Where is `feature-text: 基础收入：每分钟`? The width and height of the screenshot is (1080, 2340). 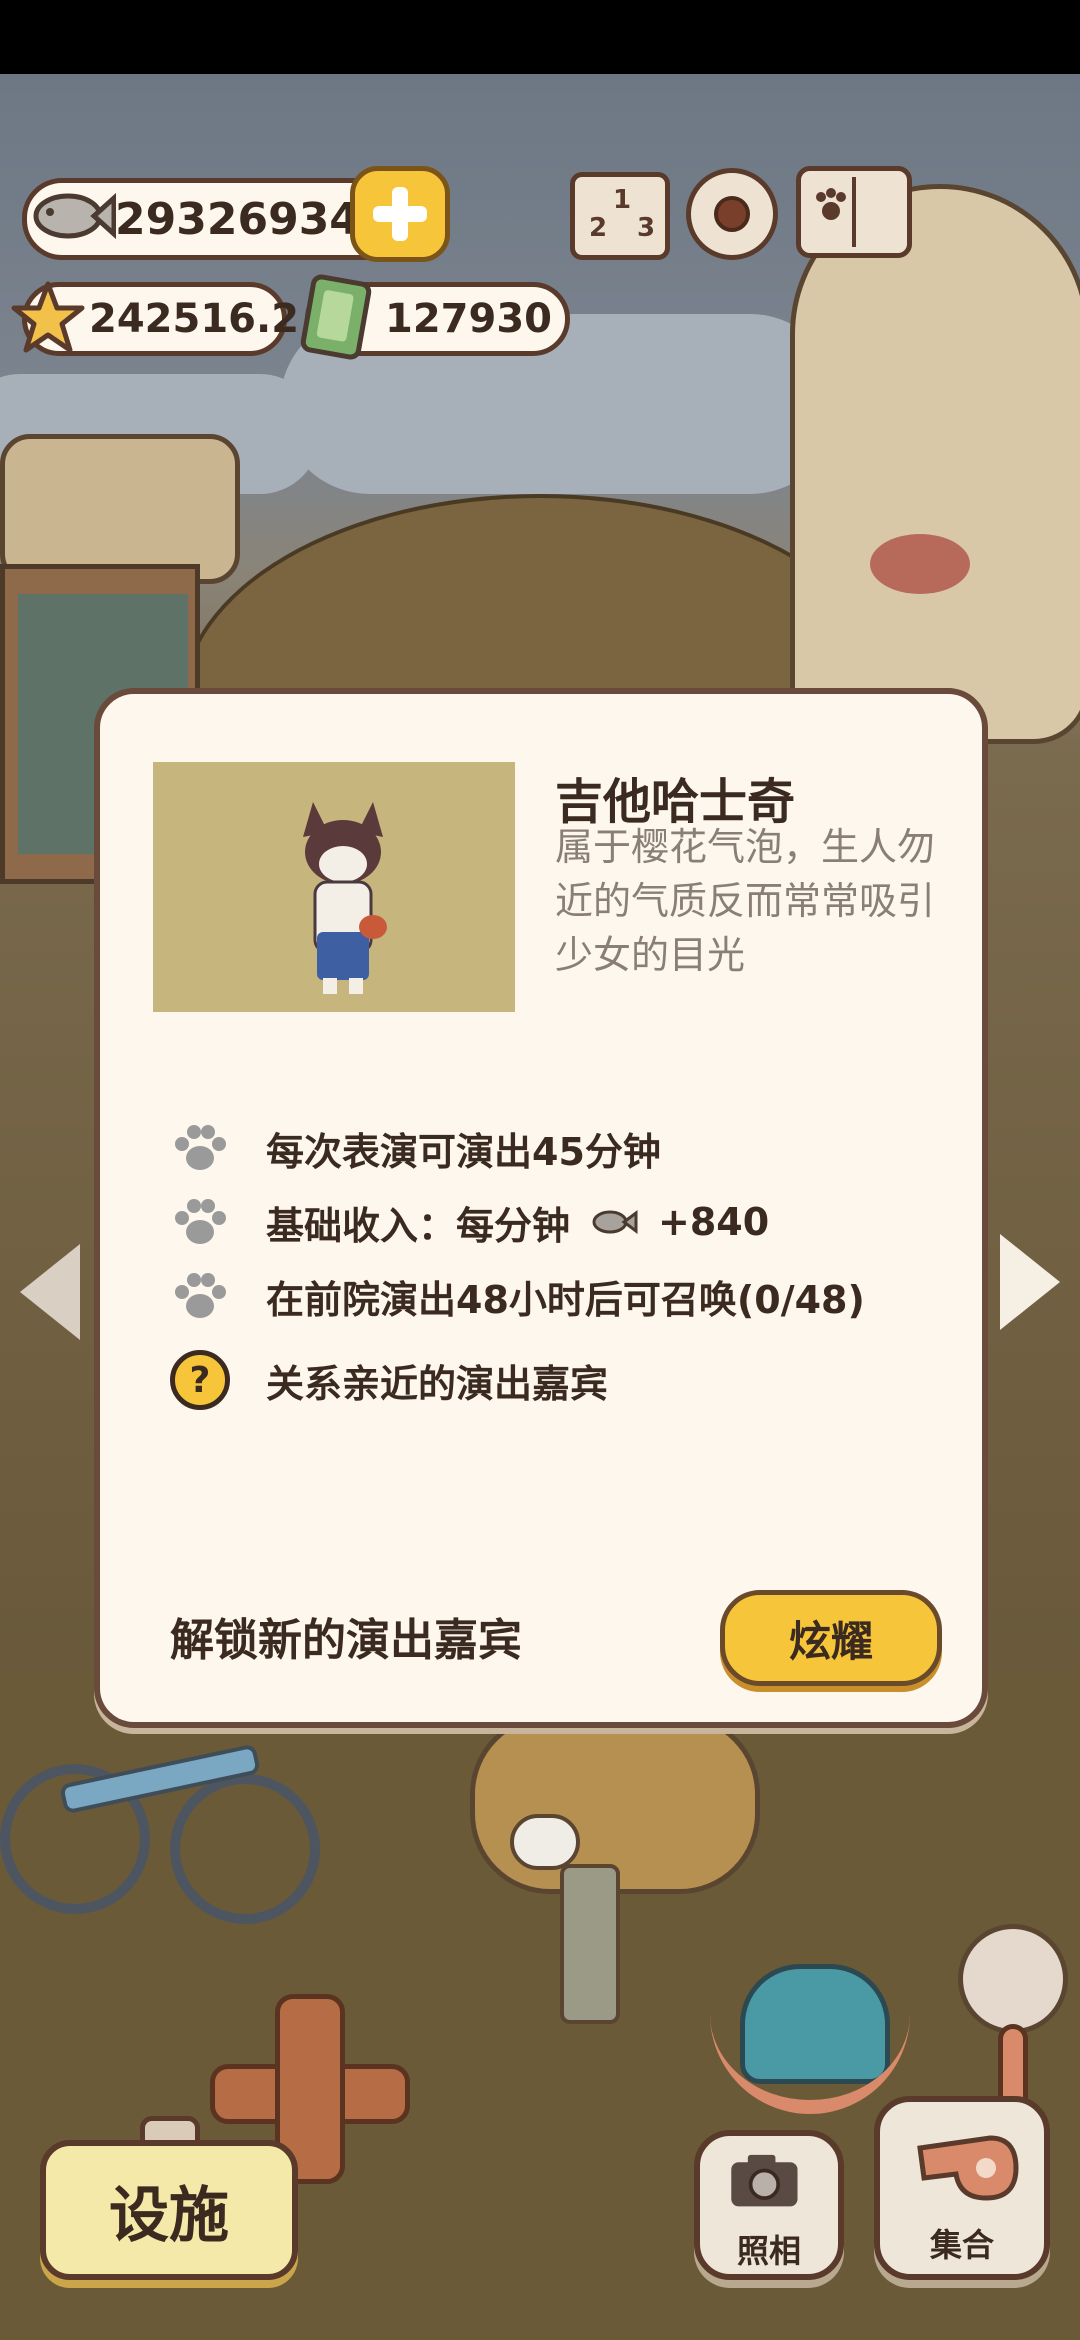 feature-text: 基础收入：每分钟 is located at coordinates (418, 1225).